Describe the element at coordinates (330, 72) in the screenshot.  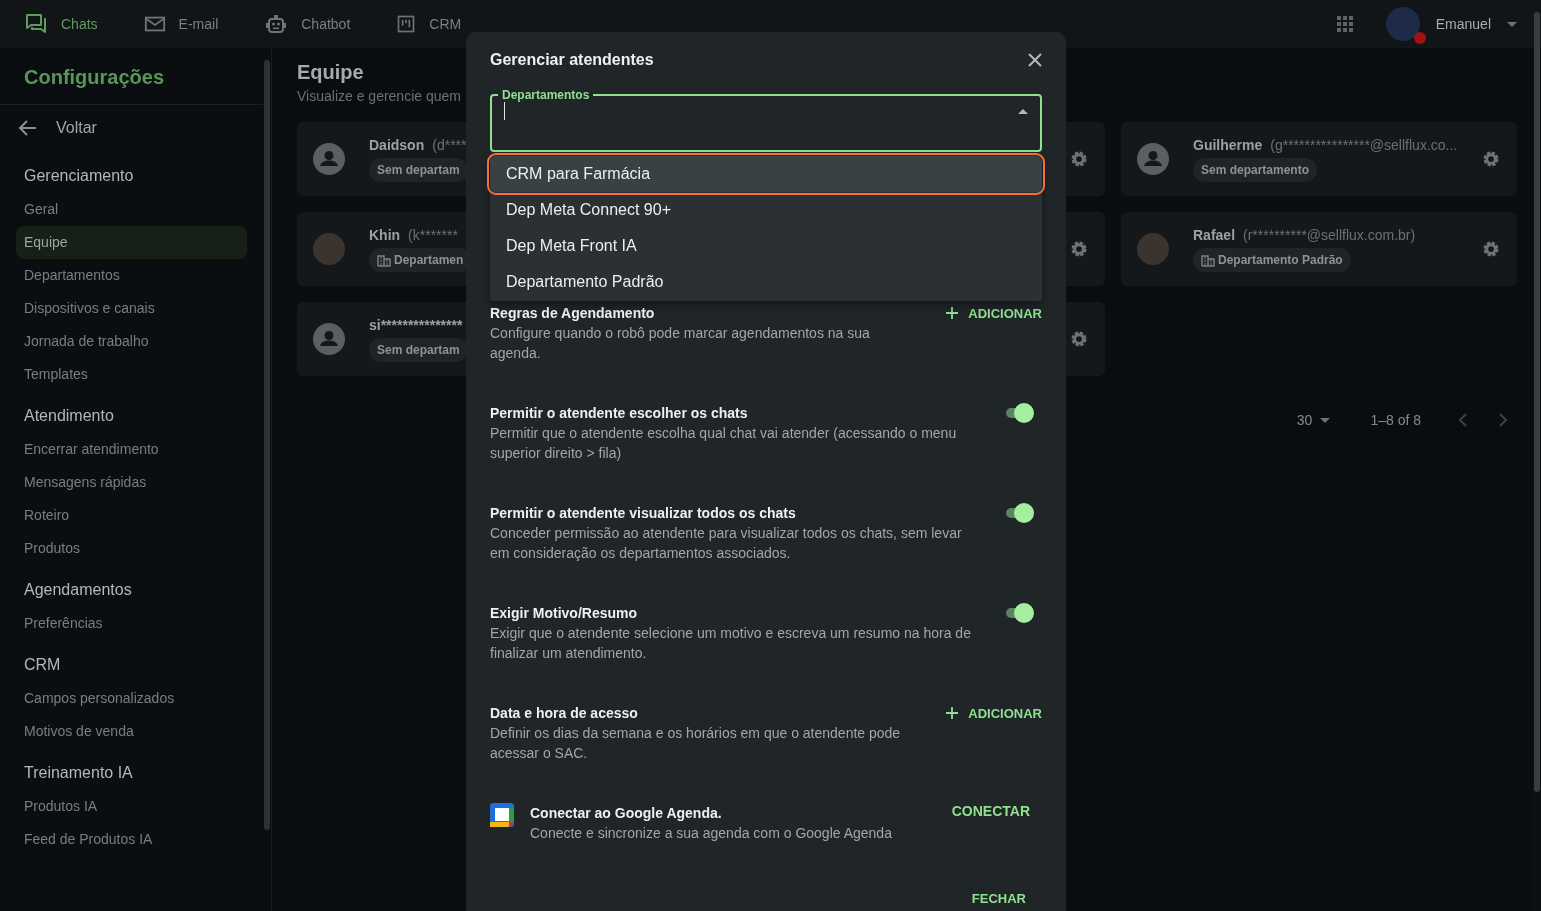
I see `page-title: Equipe` at that location.